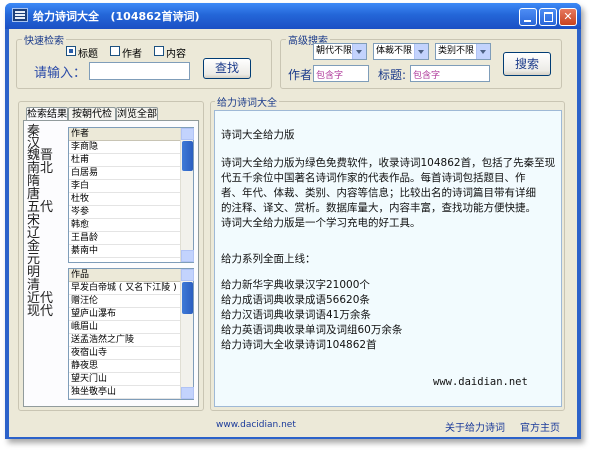 The image size is (590, 450). Describe the element at coordinates (47, 114) in the screenshot. I see `tab-search-results: 检索结果` at that location.